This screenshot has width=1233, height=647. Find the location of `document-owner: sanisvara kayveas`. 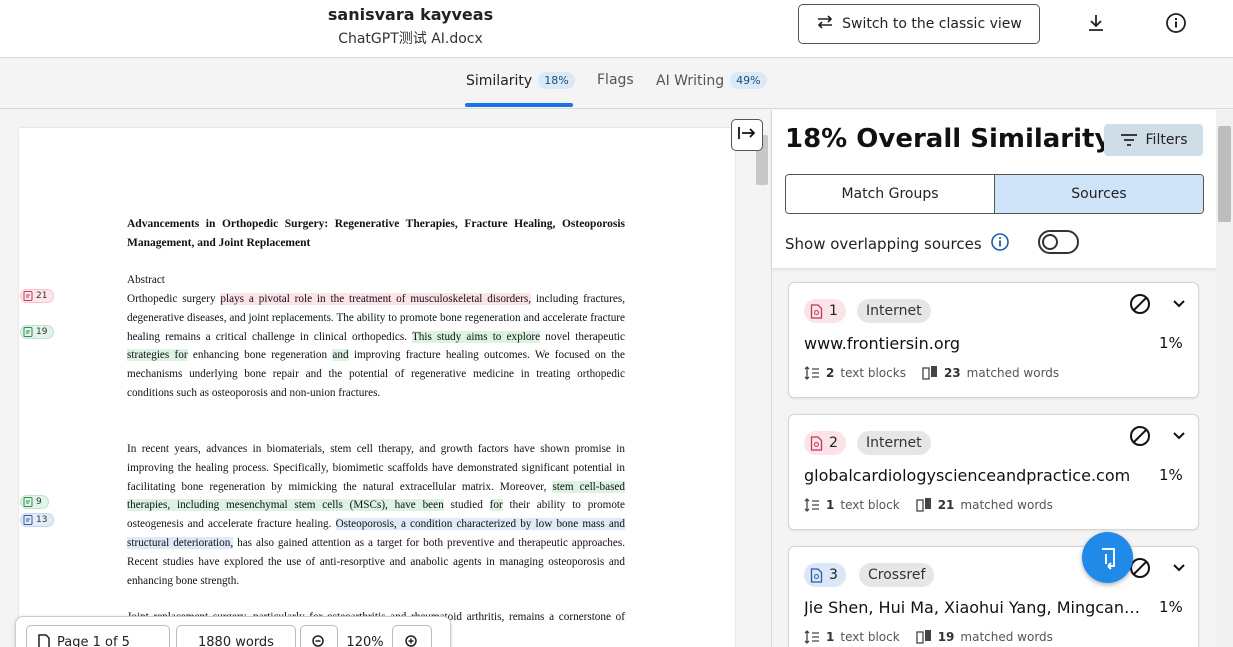

document-owner: sanisvara kayveas is located at coordinates (410, 14).